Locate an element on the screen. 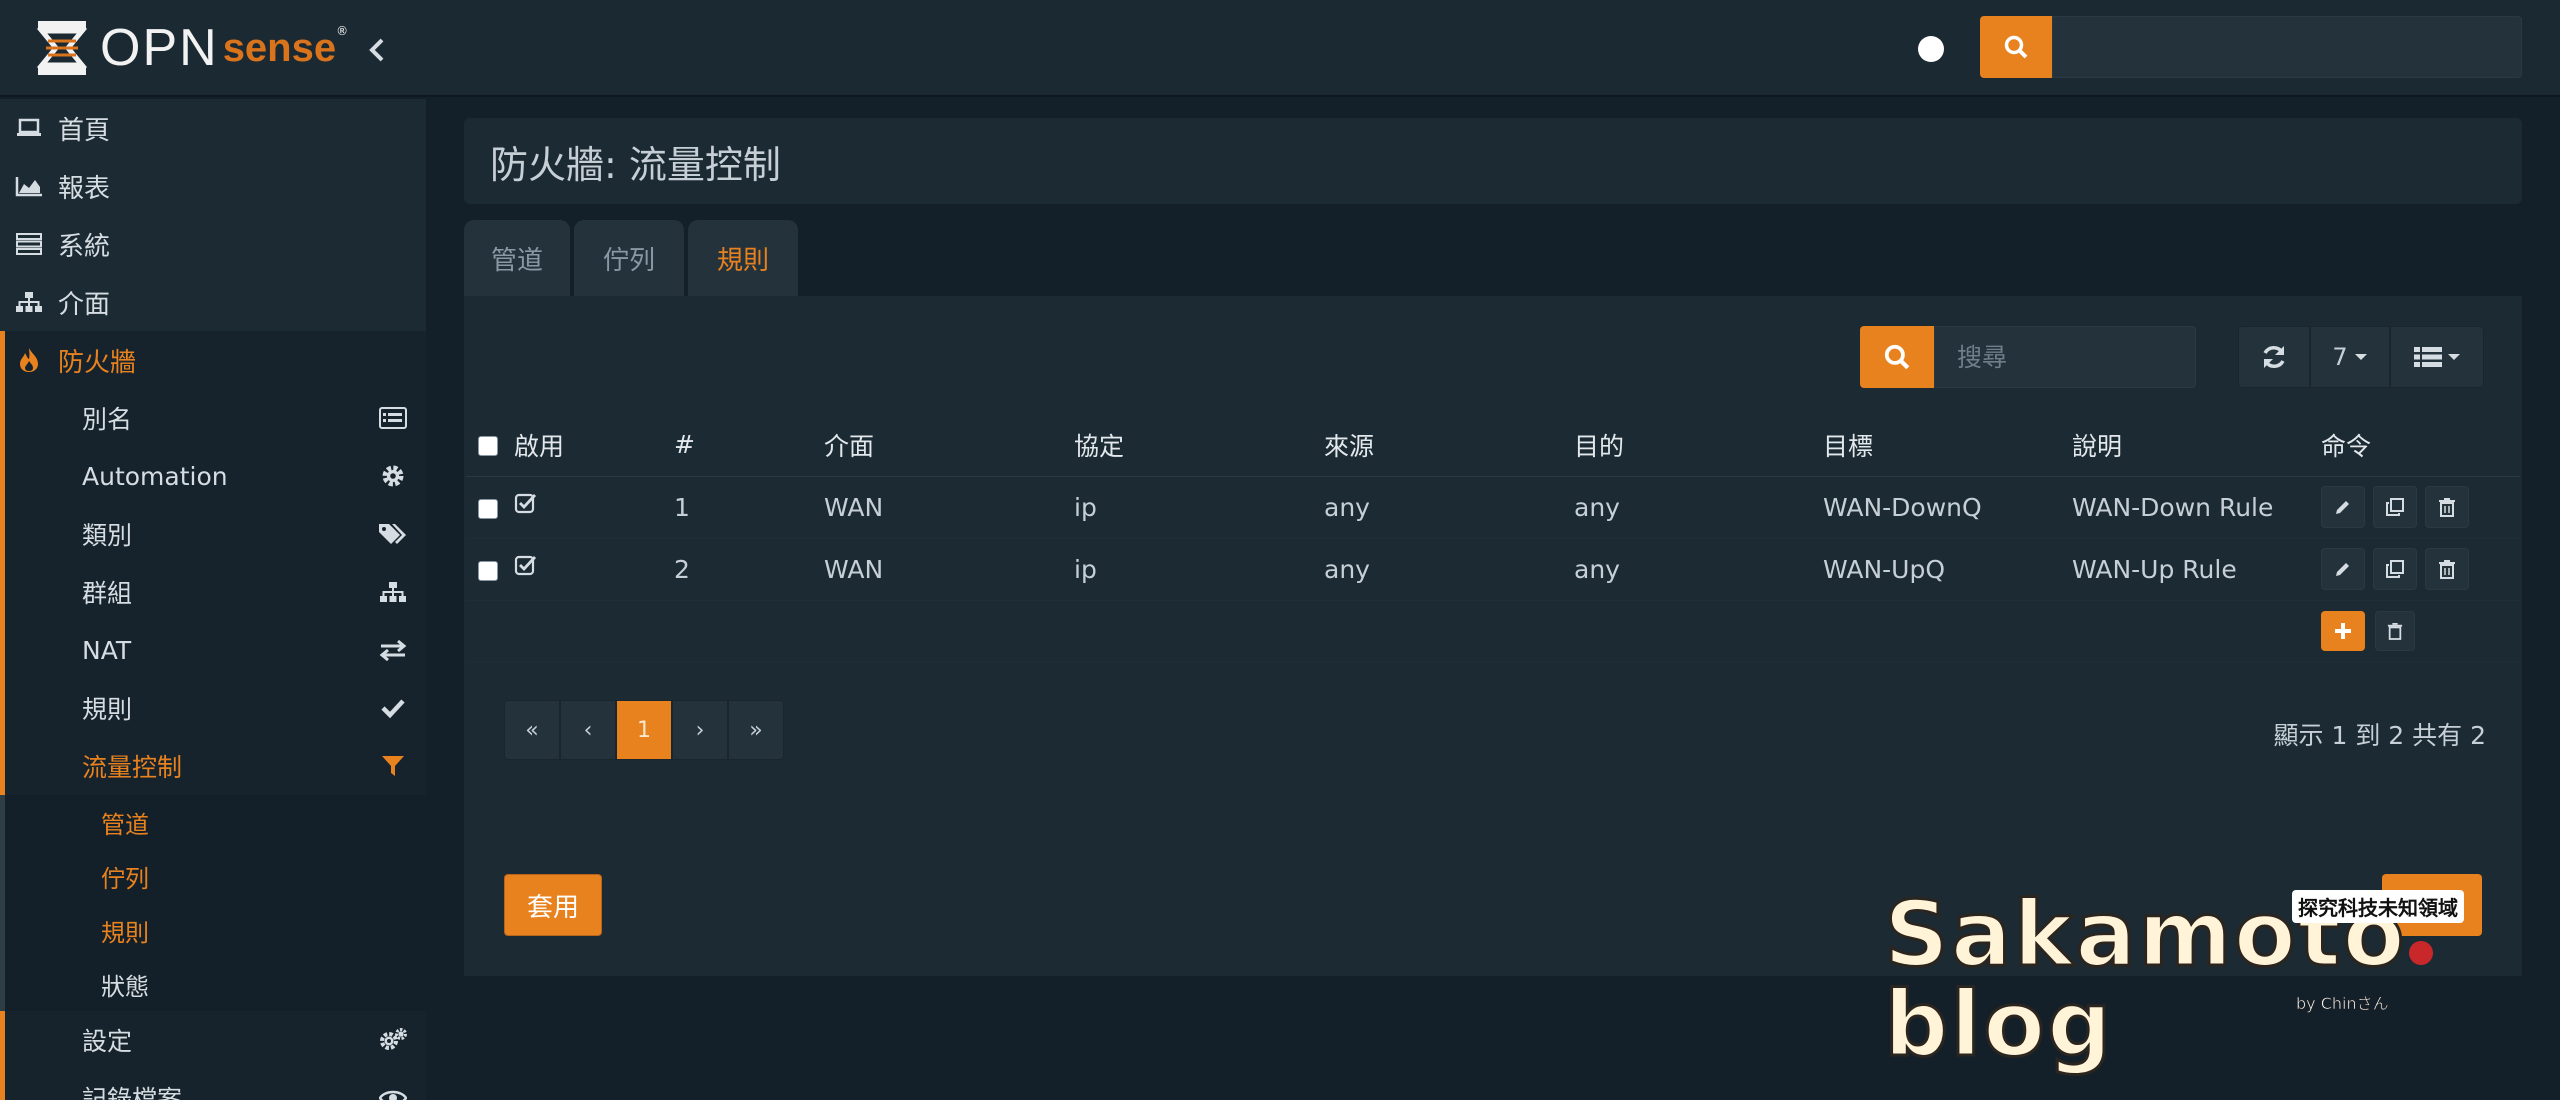 The width and height of the screenshot is (2560, 1100). tab-pipes: 管道 is located at coordinates (517, 258).